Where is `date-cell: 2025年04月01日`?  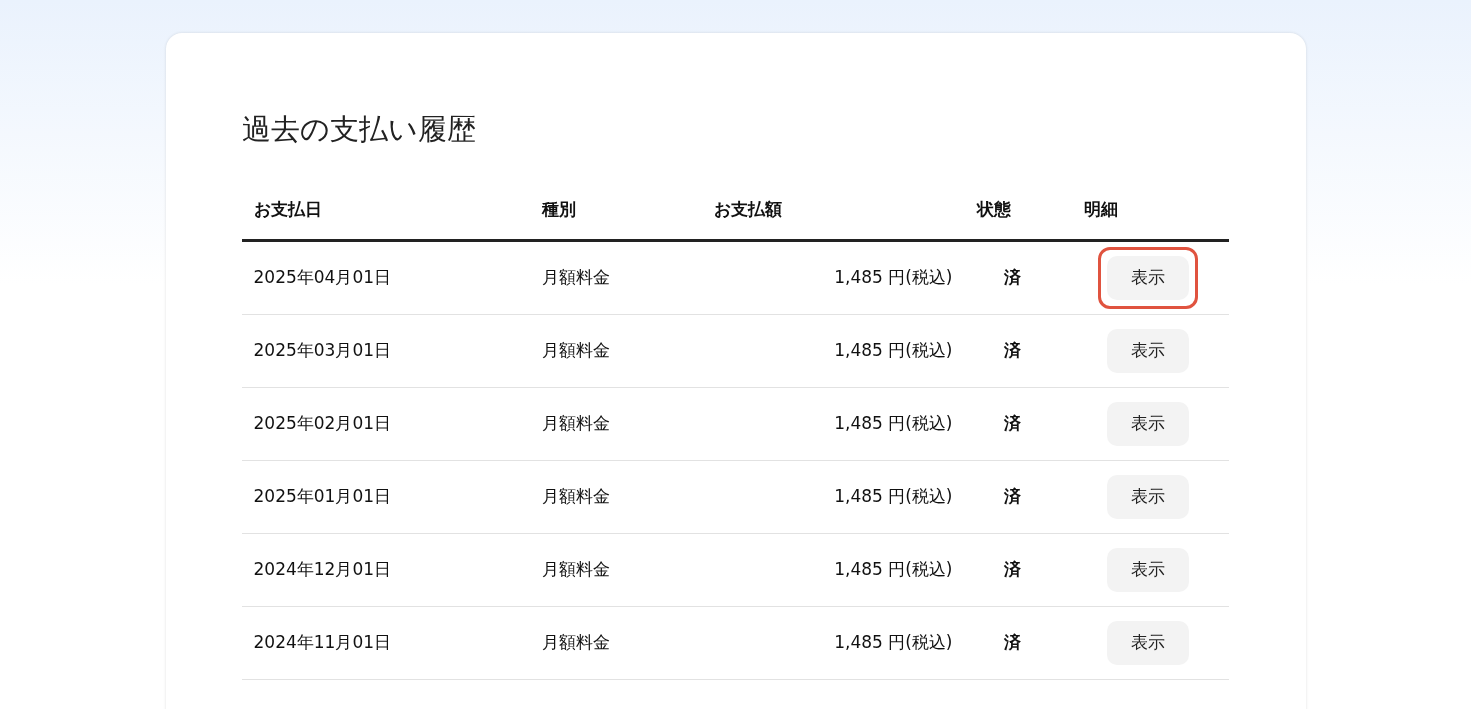
date-cell: 2025年04月01日 is located at coordinates (322, 277).